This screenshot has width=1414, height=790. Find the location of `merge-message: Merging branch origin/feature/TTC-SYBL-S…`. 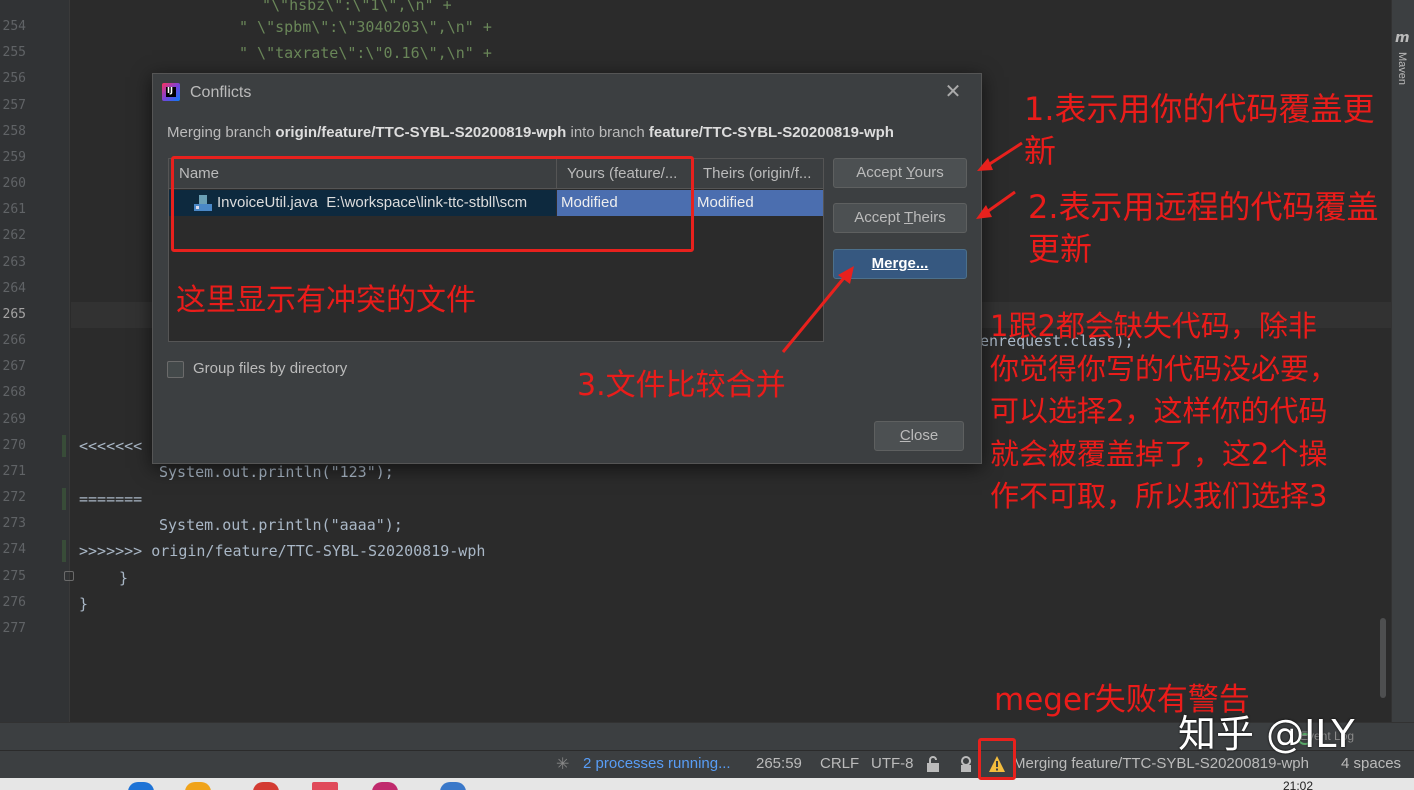

merge-message: Merging branch origin/feature/TTC-SYBL-S… is located at coordinates (530, 132).